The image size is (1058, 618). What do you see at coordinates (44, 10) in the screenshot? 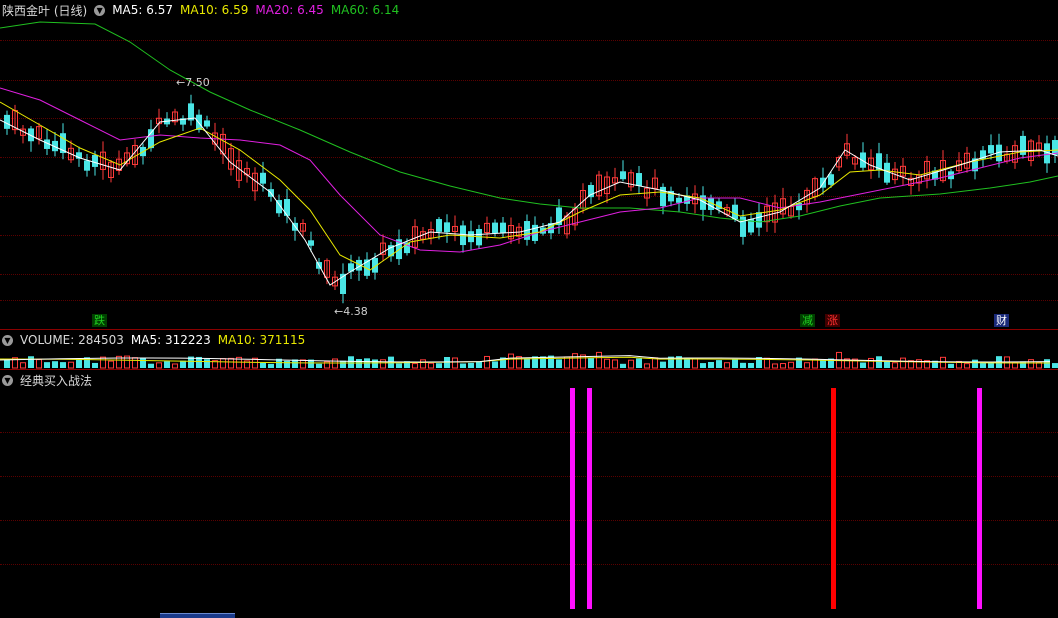
I see `stock-title: 陕西金叶 (日线)` at bounding box center [44, 10].